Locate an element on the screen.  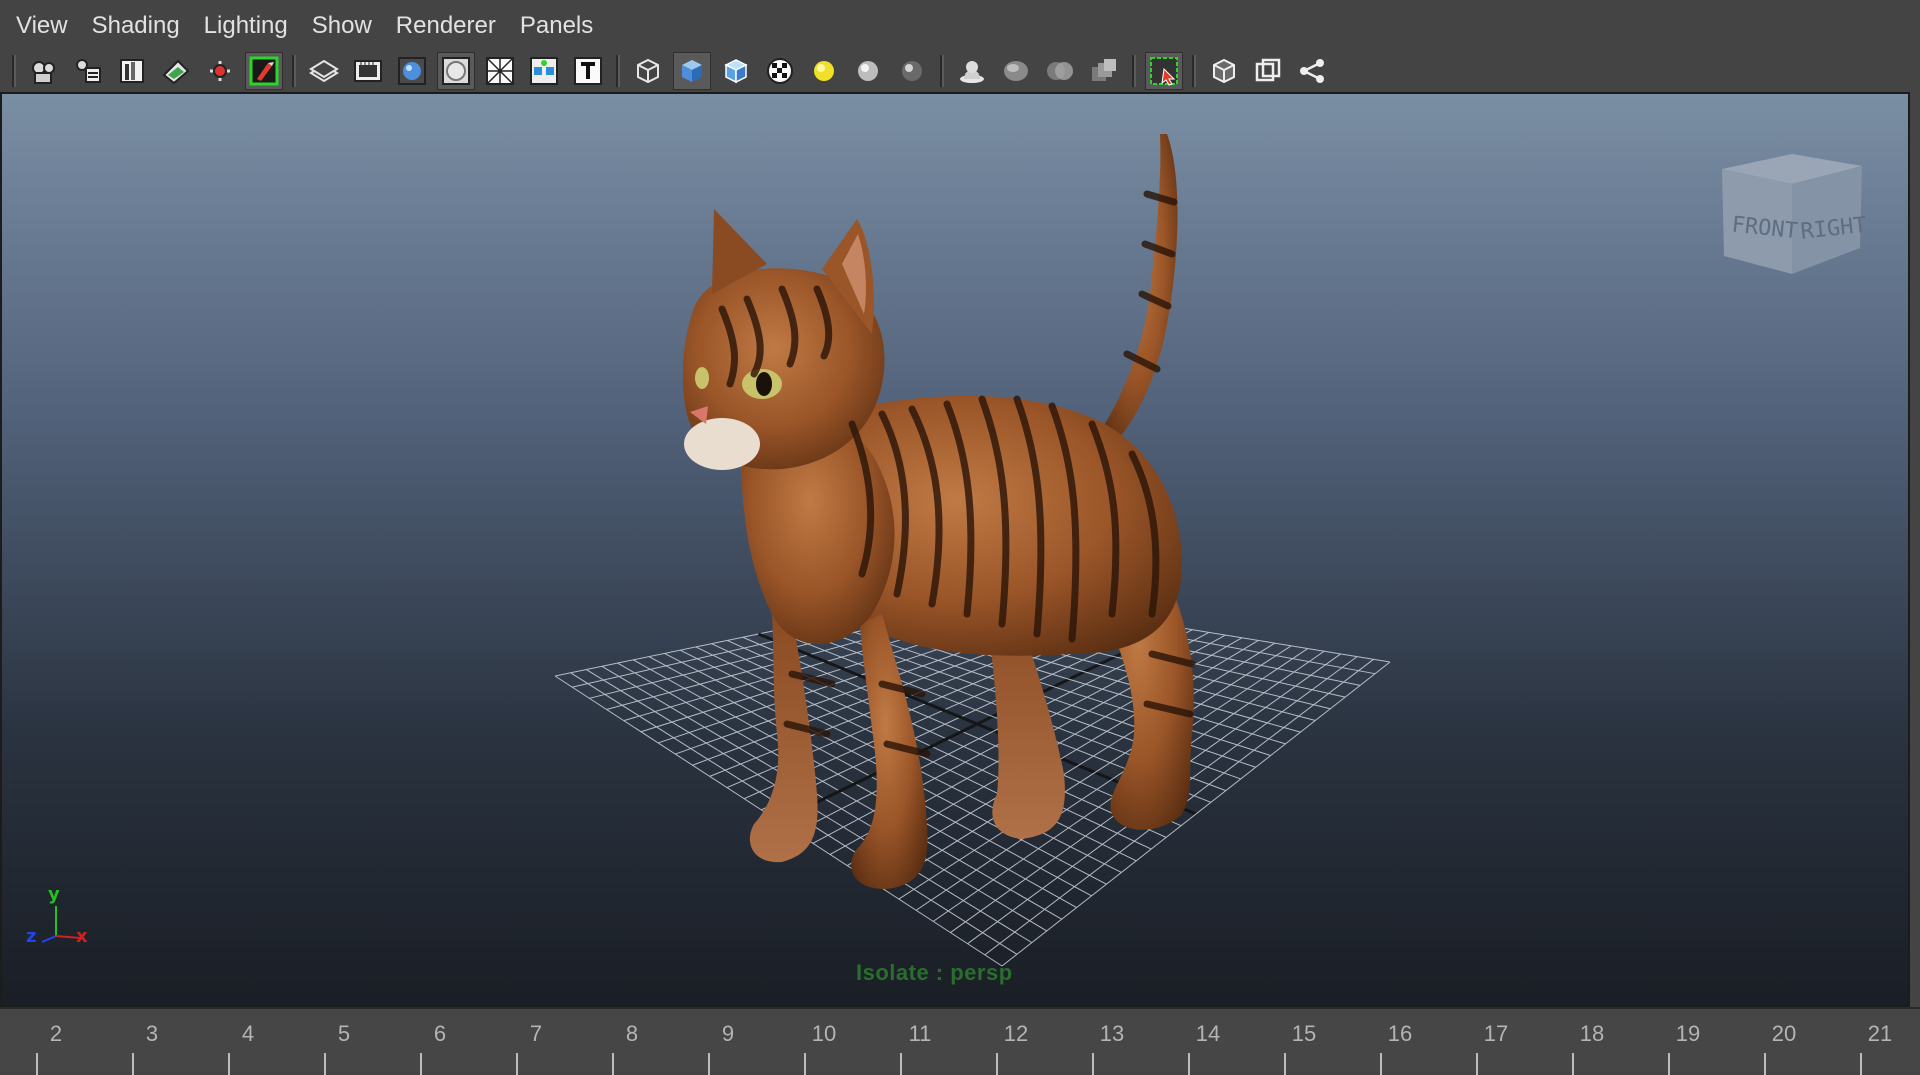
pick-camera-icon is located at coordinates (220, 71).